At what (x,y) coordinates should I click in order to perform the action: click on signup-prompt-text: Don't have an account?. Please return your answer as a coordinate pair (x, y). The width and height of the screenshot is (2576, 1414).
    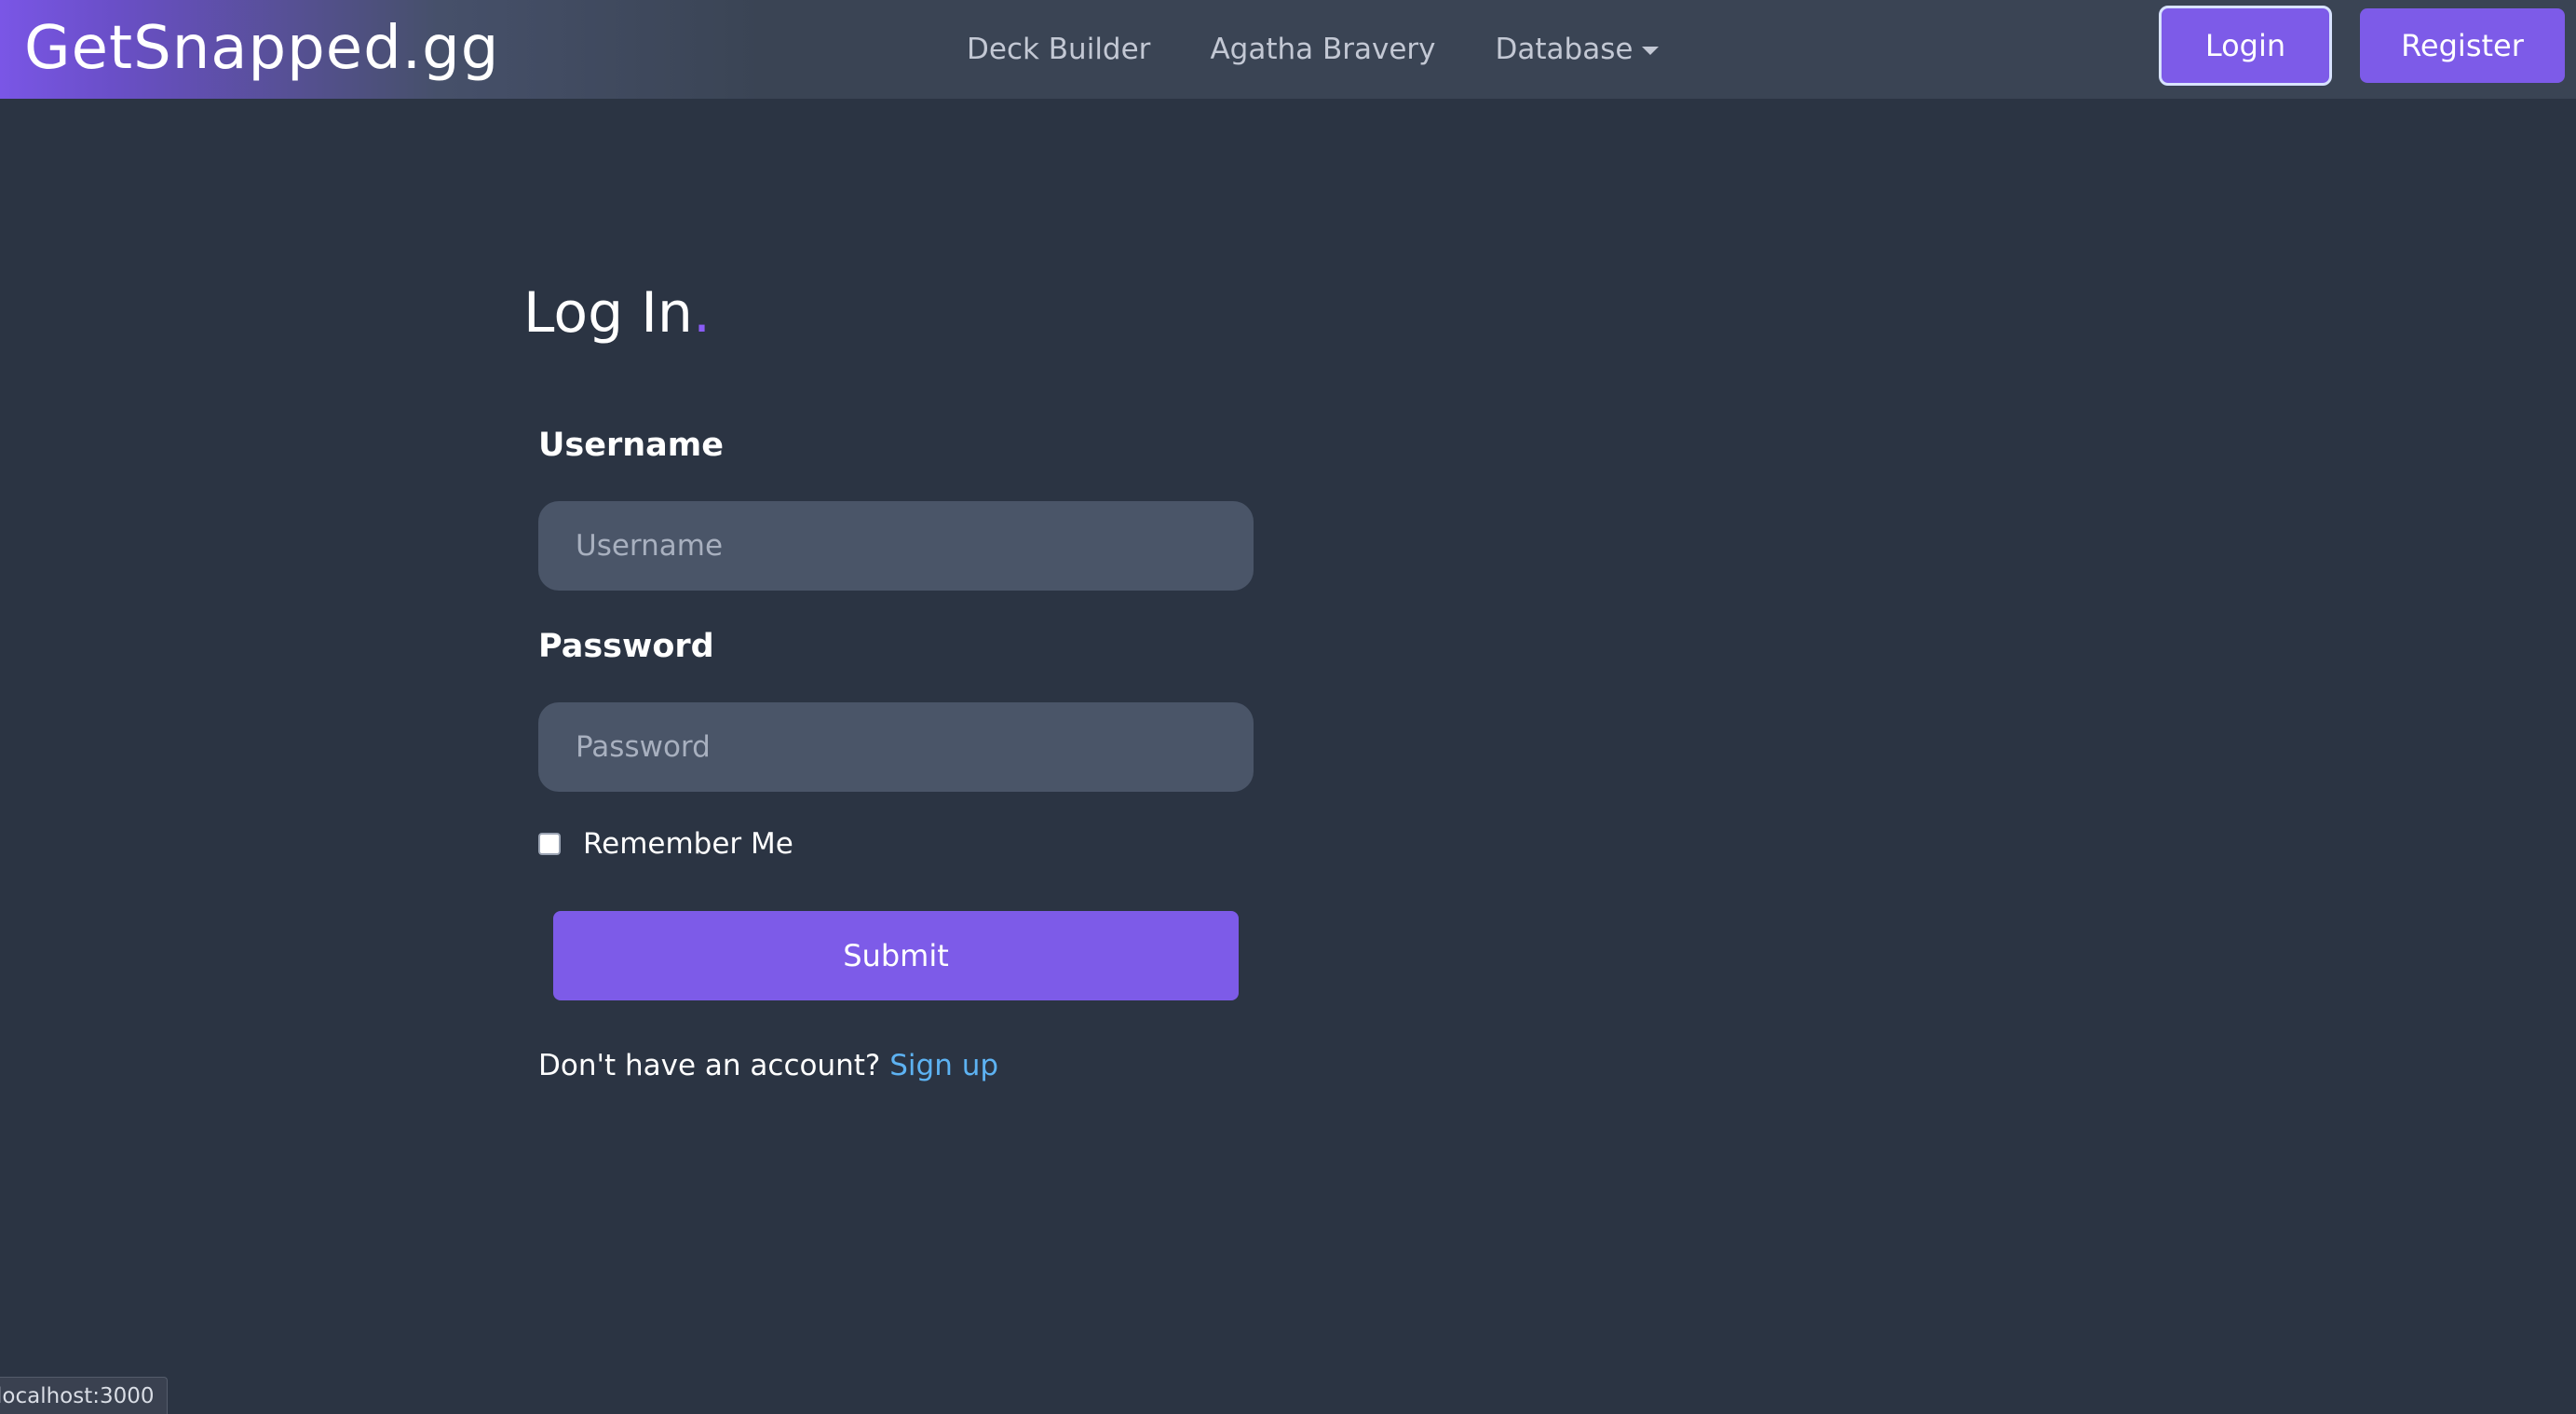
    Looking at the image, I should click on (709, 1065).